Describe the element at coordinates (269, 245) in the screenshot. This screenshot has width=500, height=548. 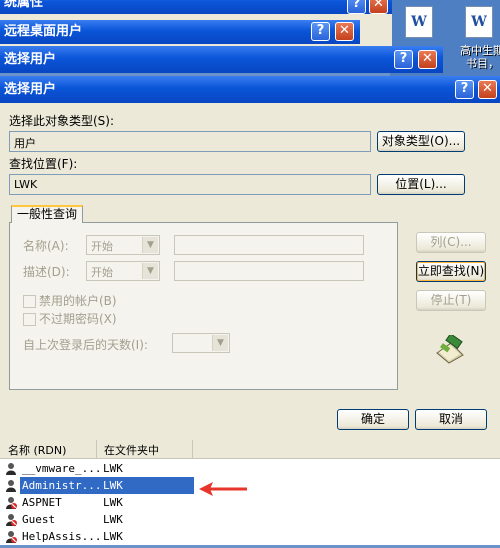
I see `name-input` at that location.